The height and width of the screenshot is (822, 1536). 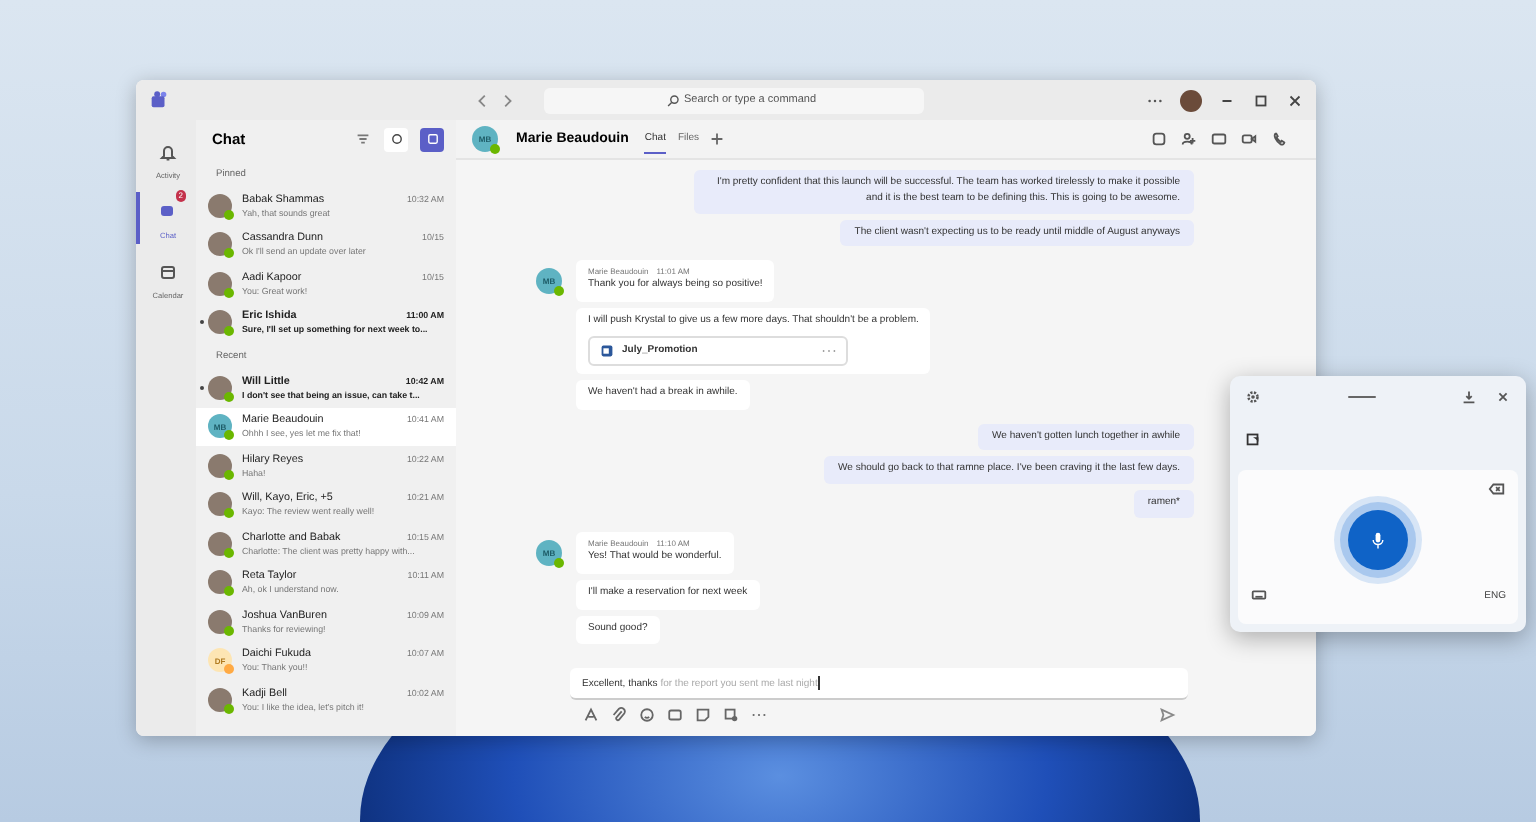 I want to click on circle-icon, so click(x=396, y=139).